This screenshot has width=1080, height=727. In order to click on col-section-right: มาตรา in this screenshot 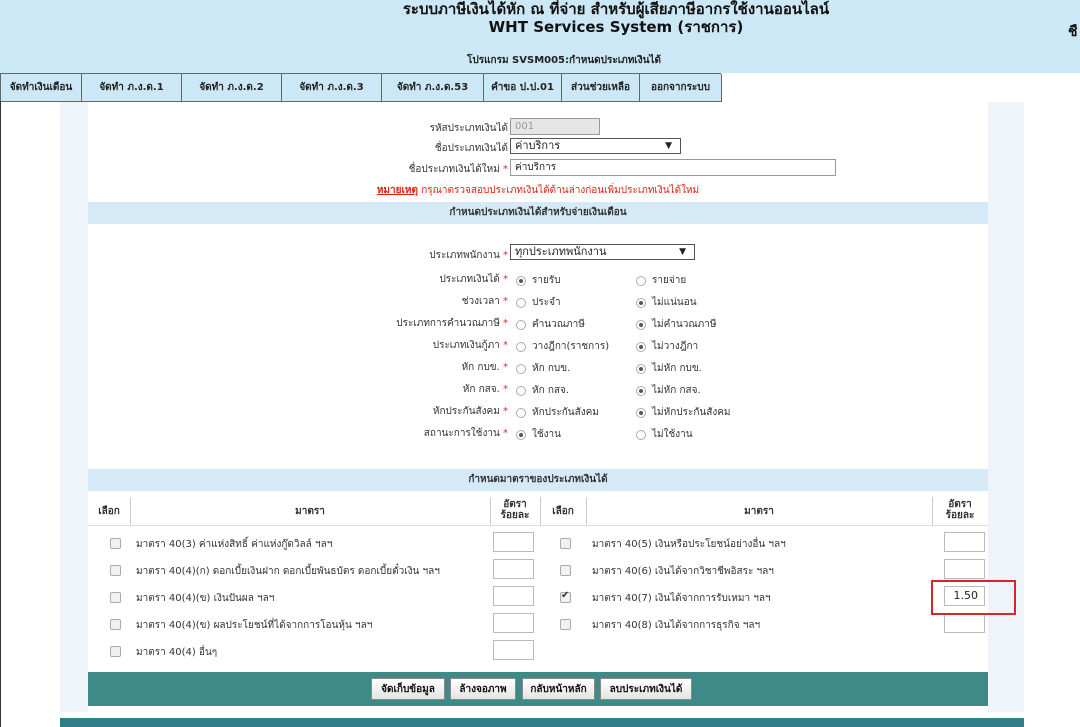, I will do `click(759, 511)`.